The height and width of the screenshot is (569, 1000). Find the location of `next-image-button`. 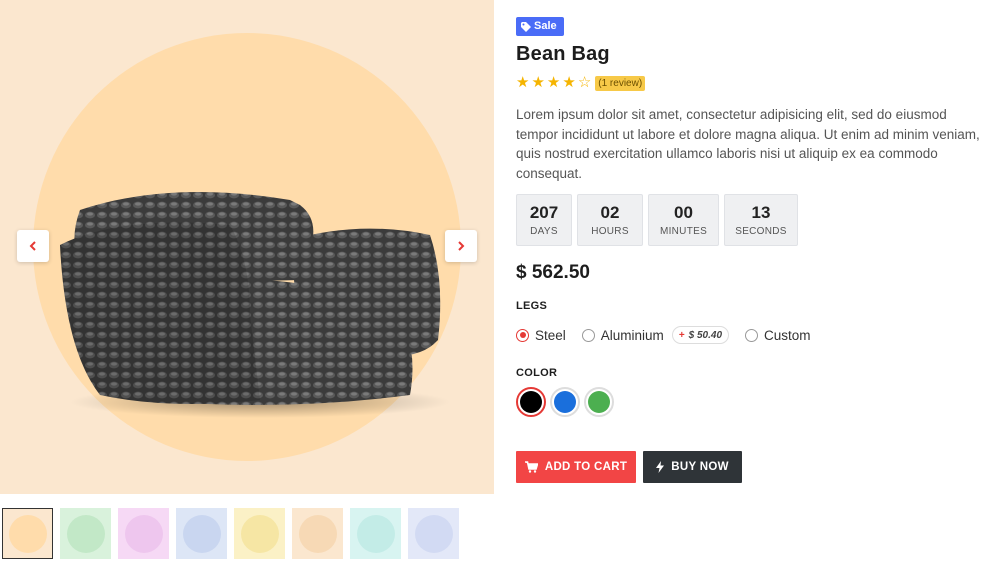

next-image-button is located at coordinates (461, 246).